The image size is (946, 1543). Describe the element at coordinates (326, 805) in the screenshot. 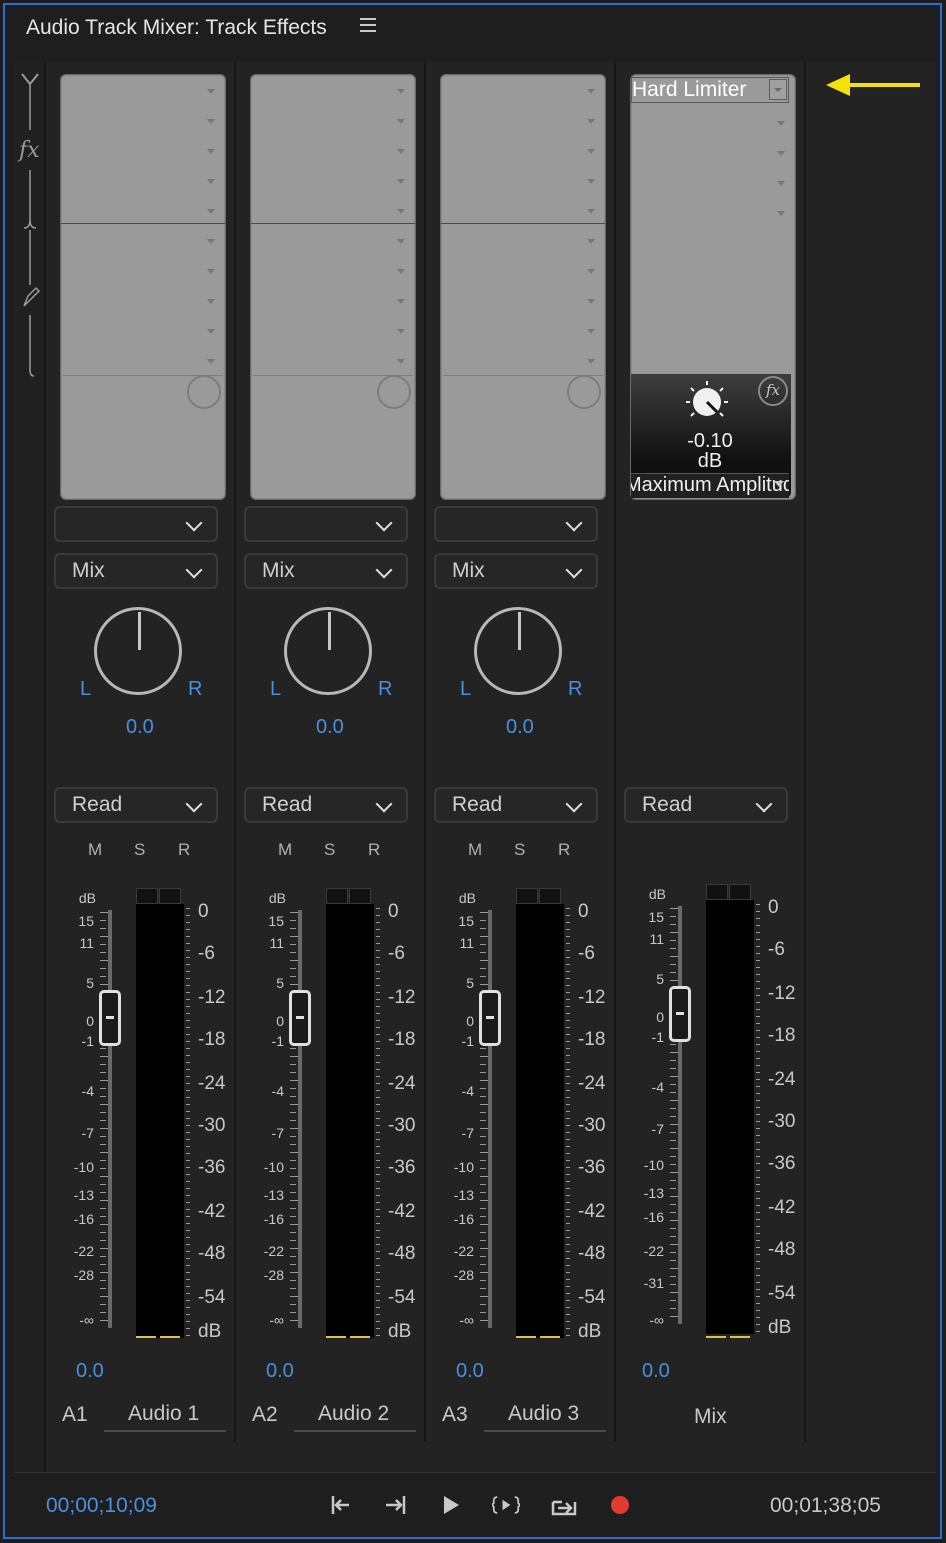

I see `automation-mode-dropdown-a2: Read` at that location.